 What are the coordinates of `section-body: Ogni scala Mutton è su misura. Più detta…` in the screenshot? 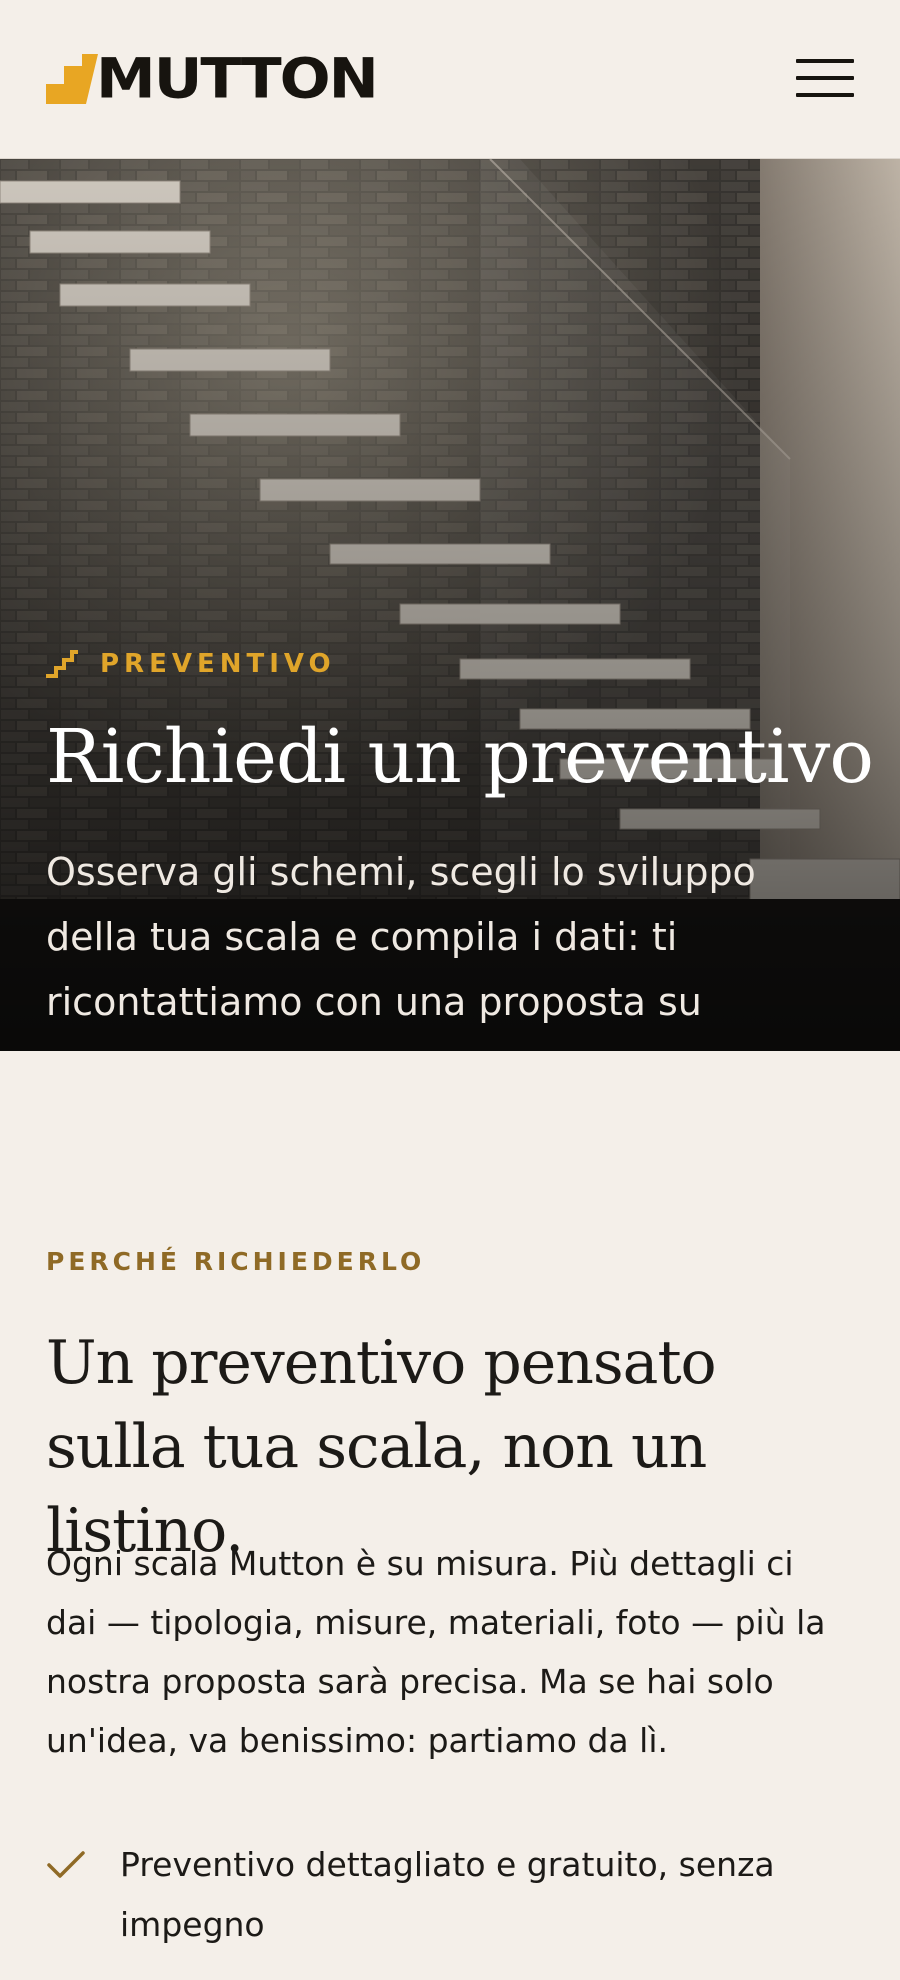 It's located at (436, 1652).